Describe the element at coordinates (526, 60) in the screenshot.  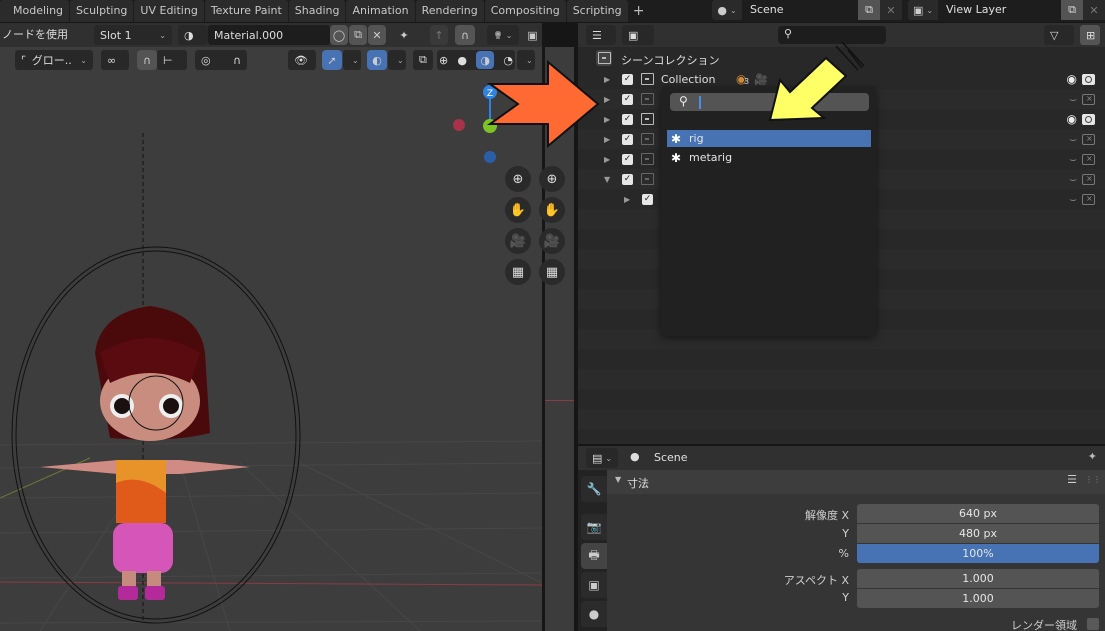
I see `shading-dropdown: ⌄` at that location.